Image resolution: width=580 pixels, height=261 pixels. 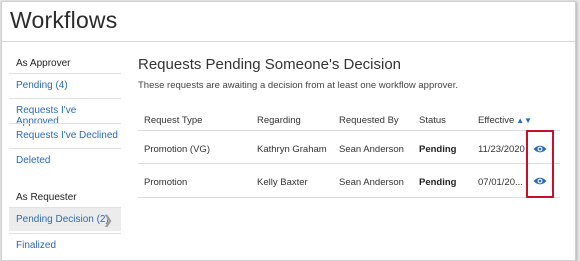 What do you see at coordinates (288, 41) in the screenshot?
I see `title-divider` at bounding box center [288, 41].